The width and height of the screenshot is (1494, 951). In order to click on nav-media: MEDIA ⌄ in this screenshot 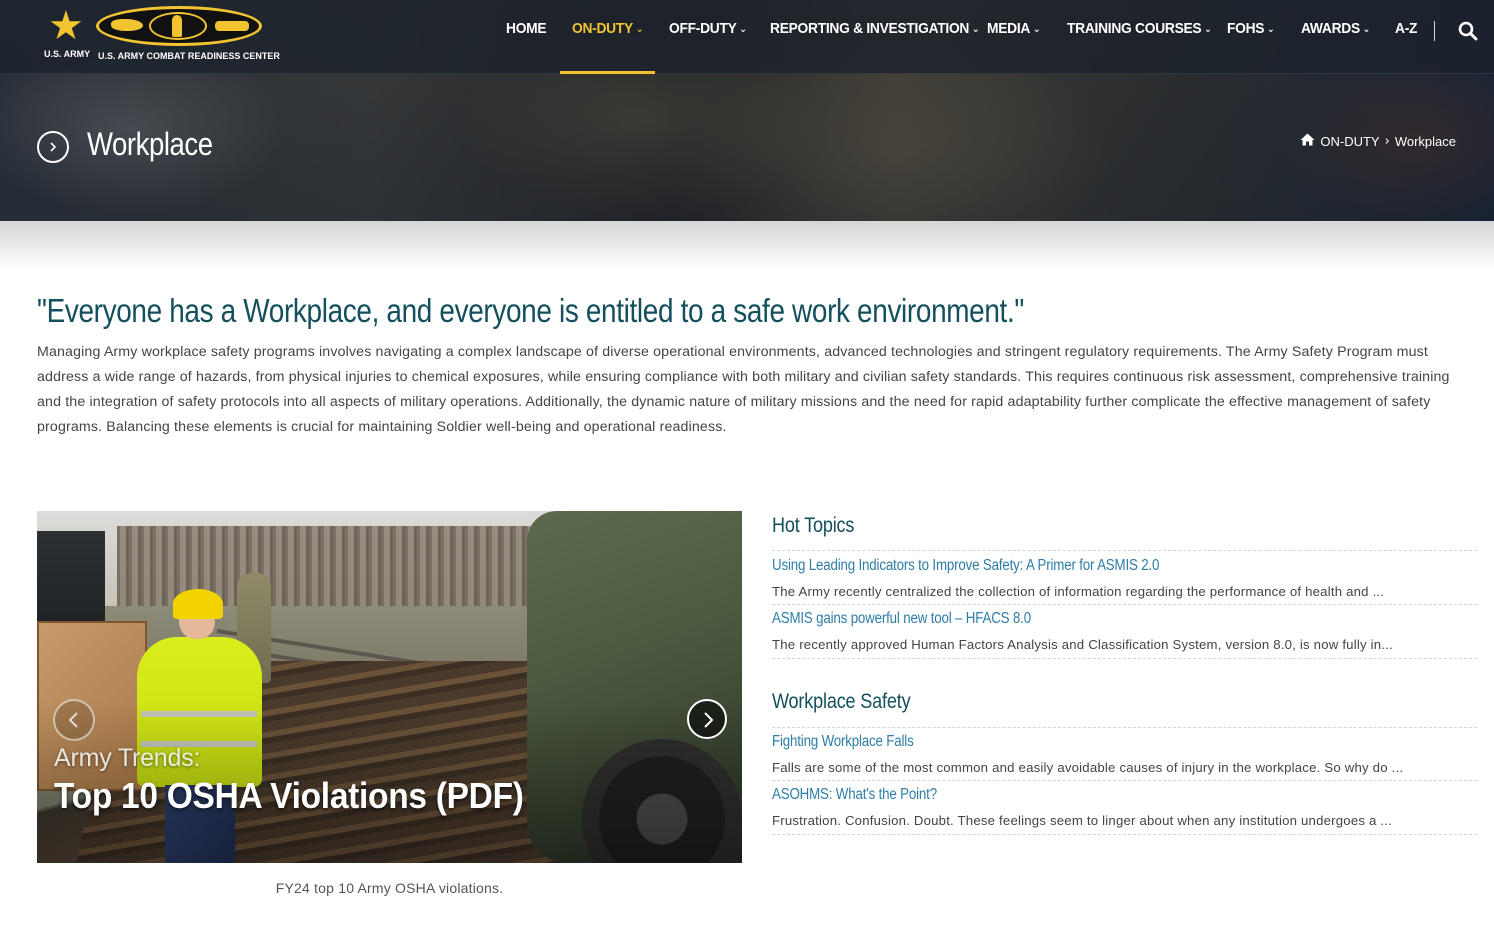, I will do `click(1014, 31)`.